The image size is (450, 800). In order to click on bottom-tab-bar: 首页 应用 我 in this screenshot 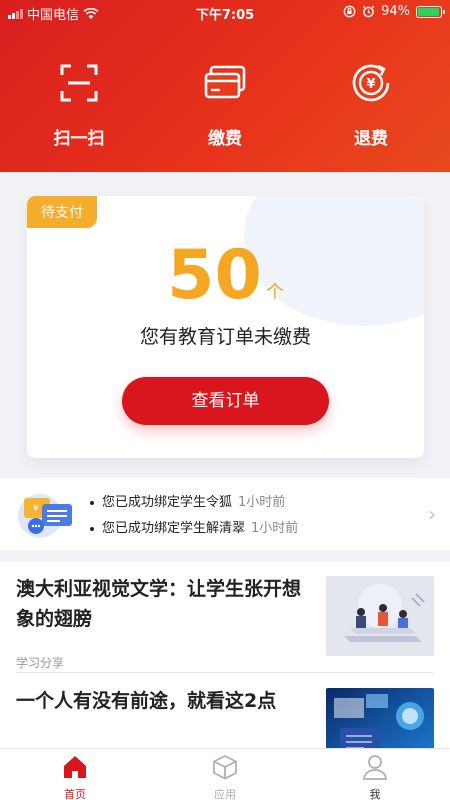, I will do `click(225, 774)`.